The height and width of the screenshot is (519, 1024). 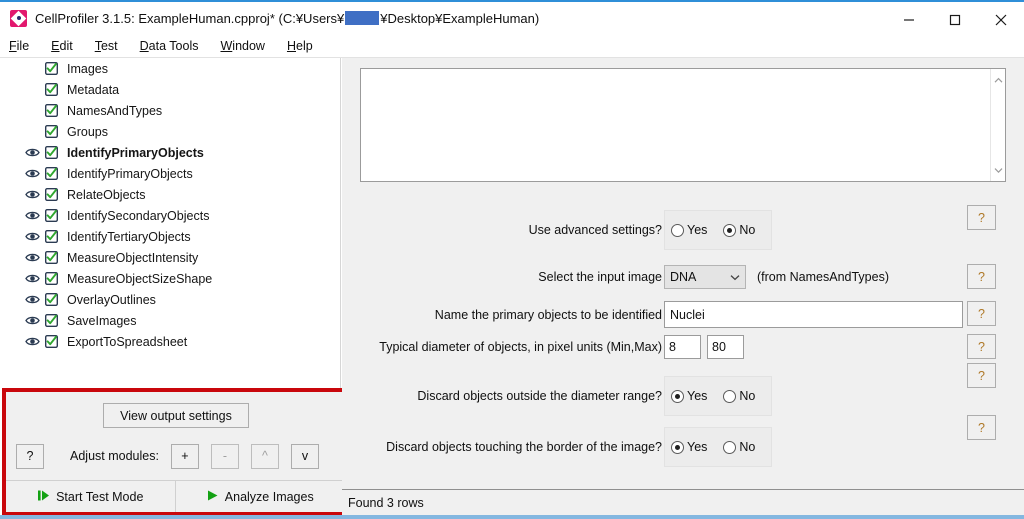 What do you see at coordinates (981, 276) in the screenshot?
I see `help-button-input-image: ?` at bounding box center [981, 276].